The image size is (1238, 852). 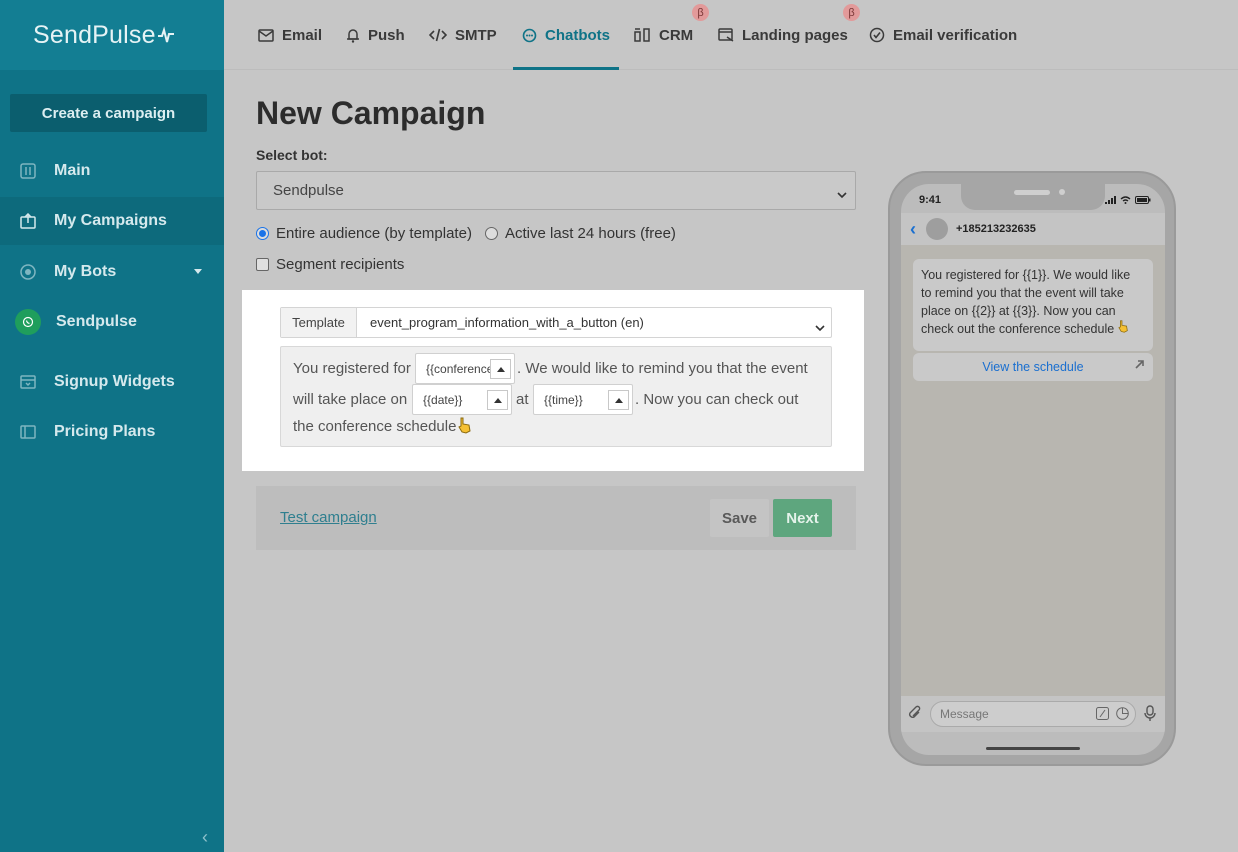 I want to click on create-campaign-button: Create a campaign, so click(x=108, y=113).